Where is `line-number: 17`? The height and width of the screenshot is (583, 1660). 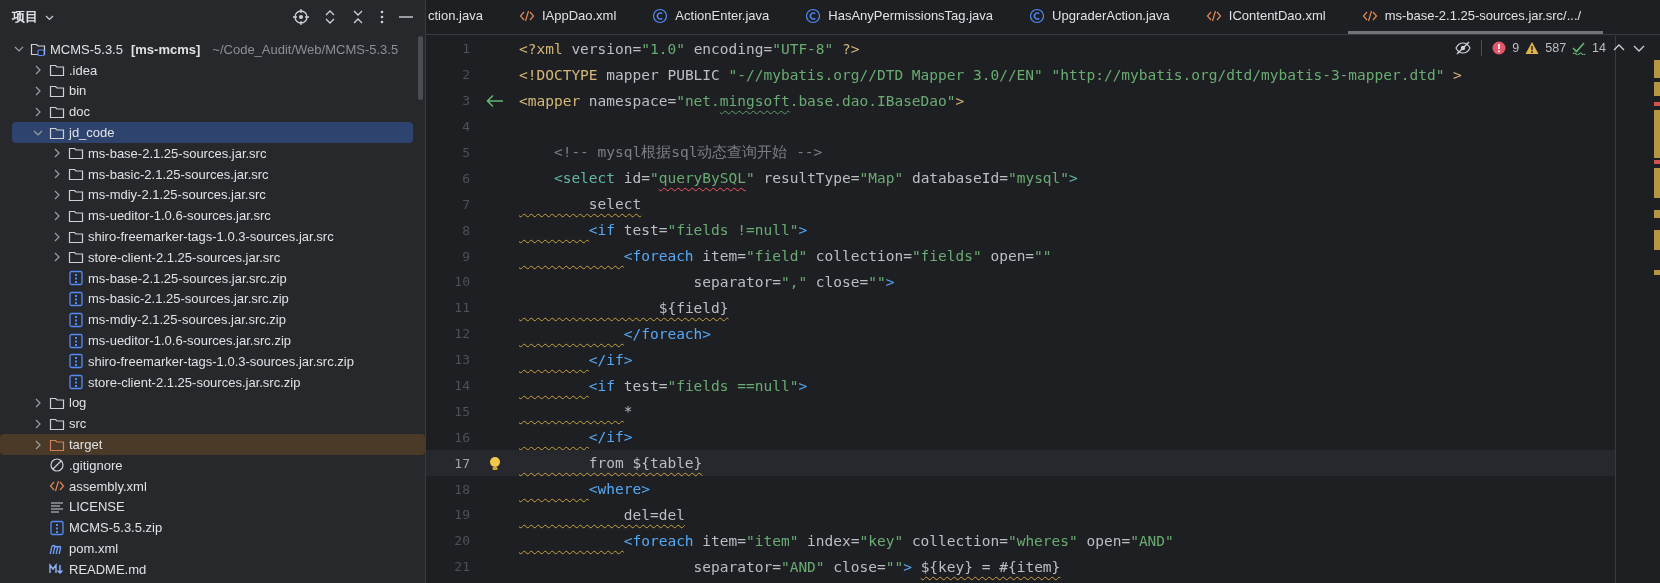
line-number: 17 is located at coordinates (461, 463).